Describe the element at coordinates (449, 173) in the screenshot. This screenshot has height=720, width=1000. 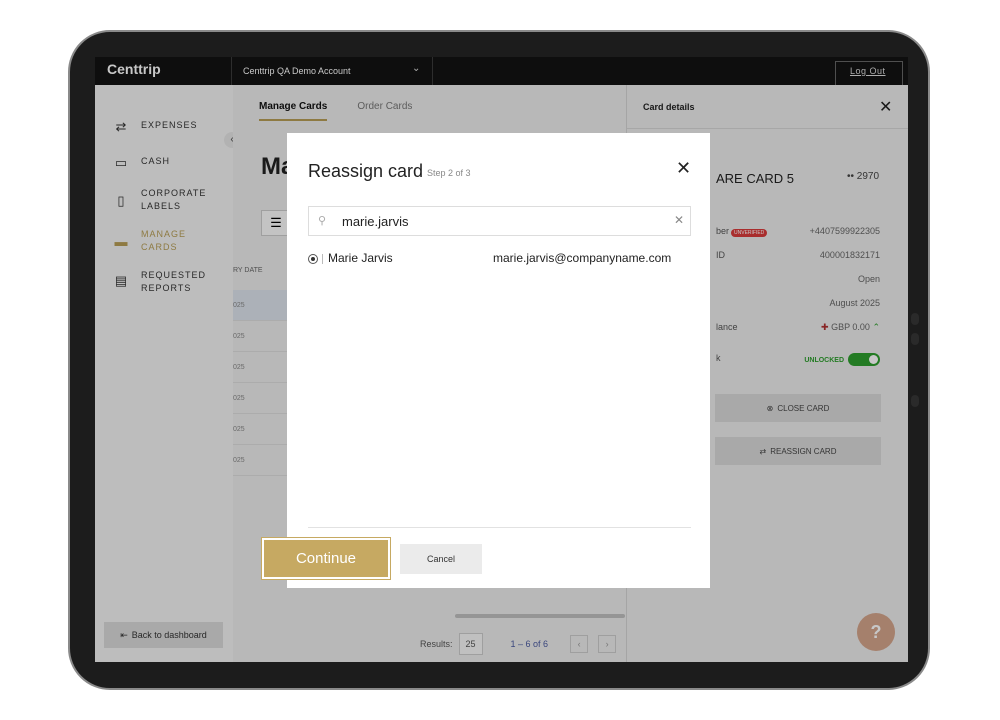
I see `modal-step: Step 2 of 3` at that location.